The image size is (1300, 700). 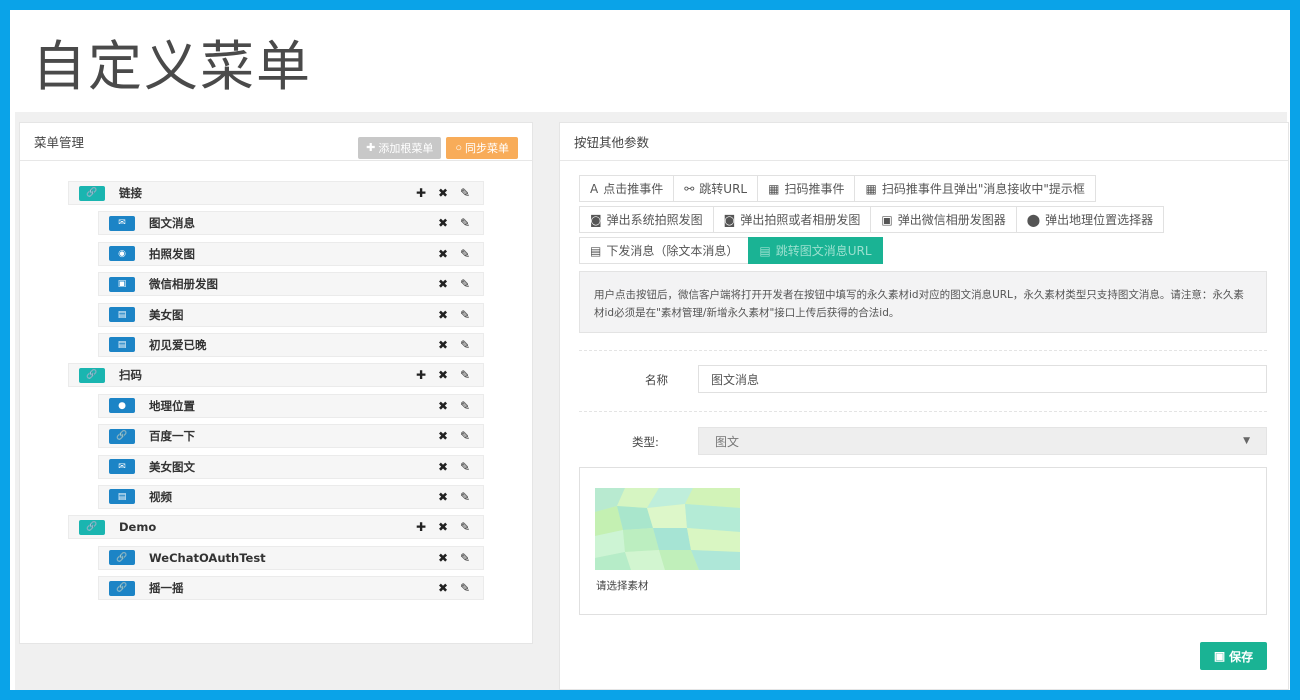 What do you see at coordinates (806, 188) in the screenshot?
I see `button-type-tab: ▦ 扫码推事件` at bounding box center [806, 188].